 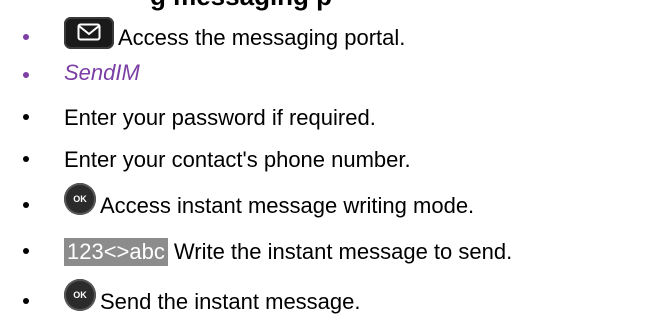 I want to click on list-item: SendIM, so click(x=329, y=76).